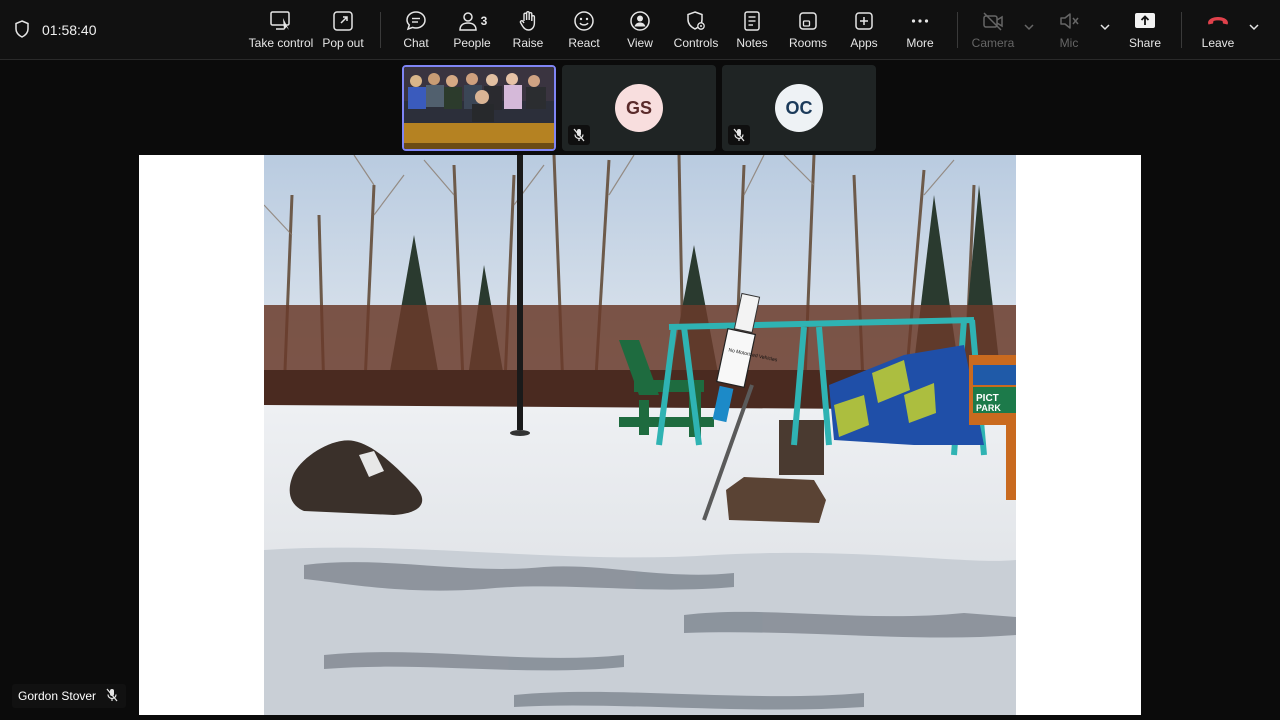 This screenshot has height=720, width=1280. I want to click on view-label: View, so click(640, 43).